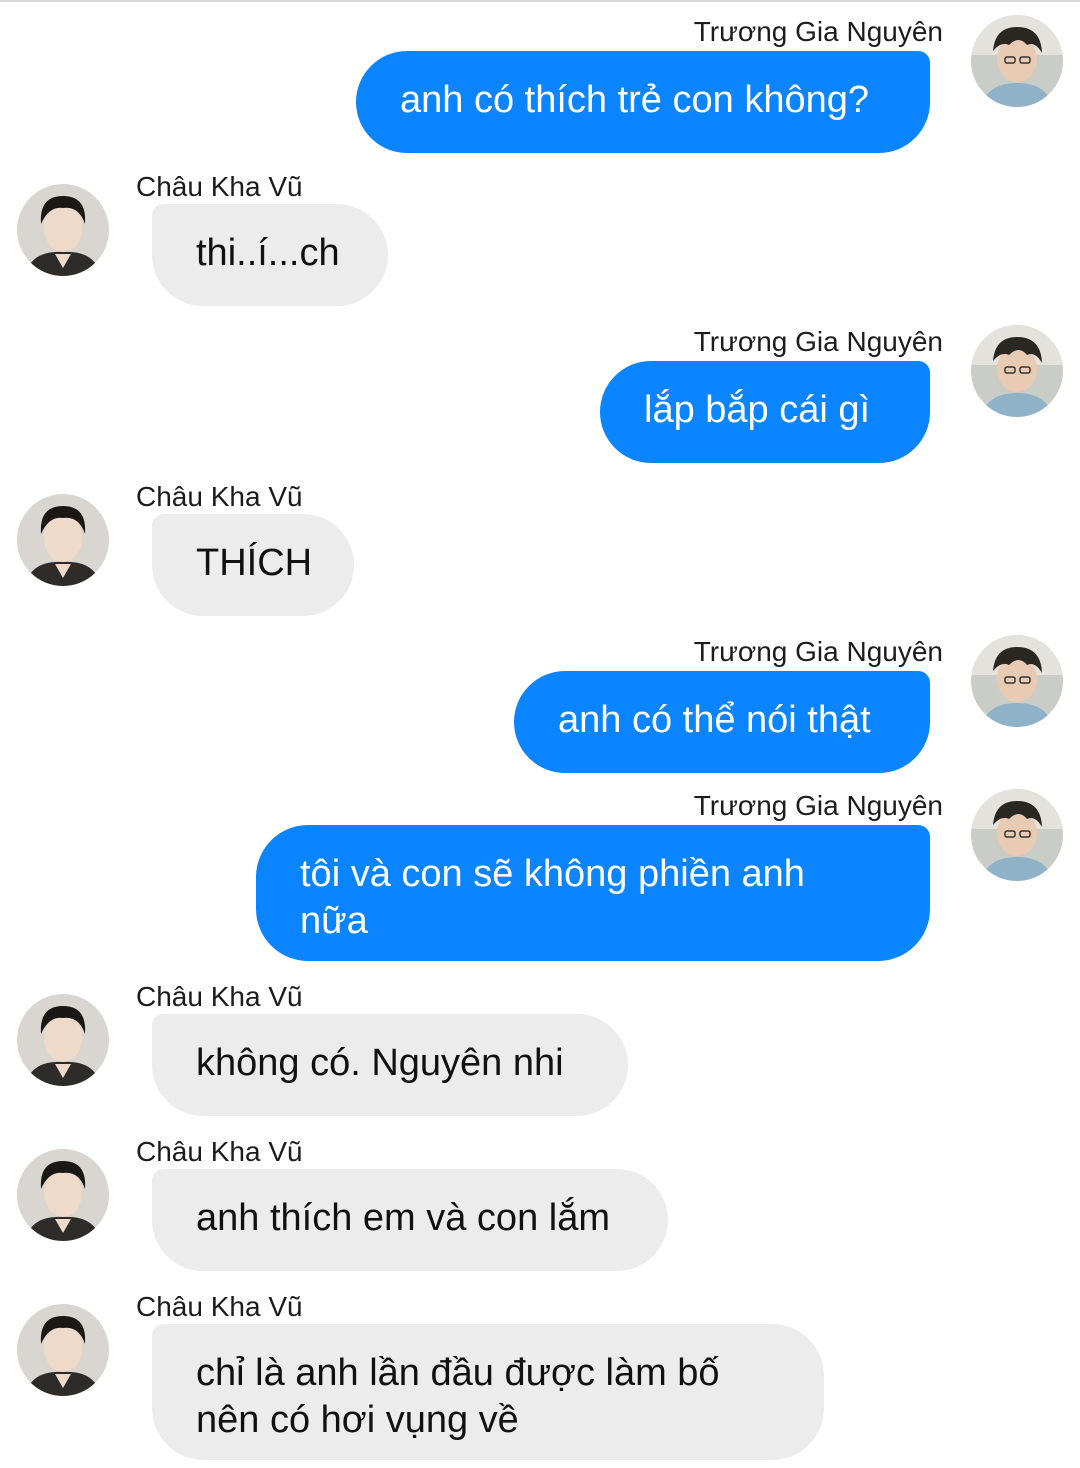 This screenshot has height=1468, width=1080. I want to click on chat-message: Châu Kha Vũ THÍCH, so click(540, 550).